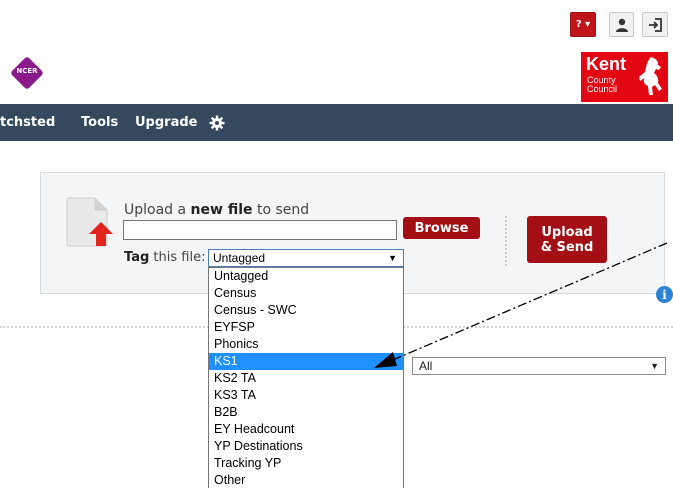  What do you see at coordinates (217, 123) in the screenshot?
I see `settings-gear-icon` at bounding box center [217, 123].